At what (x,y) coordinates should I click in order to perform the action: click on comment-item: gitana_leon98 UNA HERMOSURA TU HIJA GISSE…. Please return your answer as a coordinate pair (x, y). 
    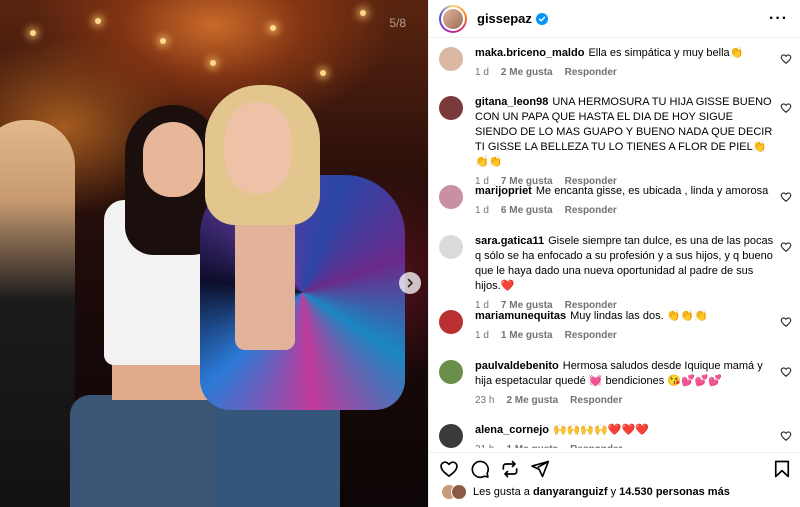
    Looking at the image, I should click on (615, 141).